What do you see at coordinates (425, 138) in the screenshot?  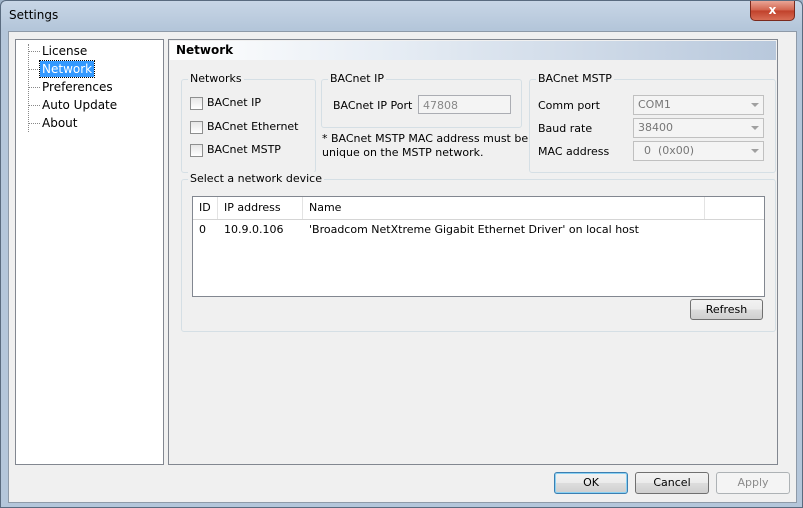 I see `mstp-note-line1: * BACnet MSTP MAC address must be` at bounding box center [425, 138].